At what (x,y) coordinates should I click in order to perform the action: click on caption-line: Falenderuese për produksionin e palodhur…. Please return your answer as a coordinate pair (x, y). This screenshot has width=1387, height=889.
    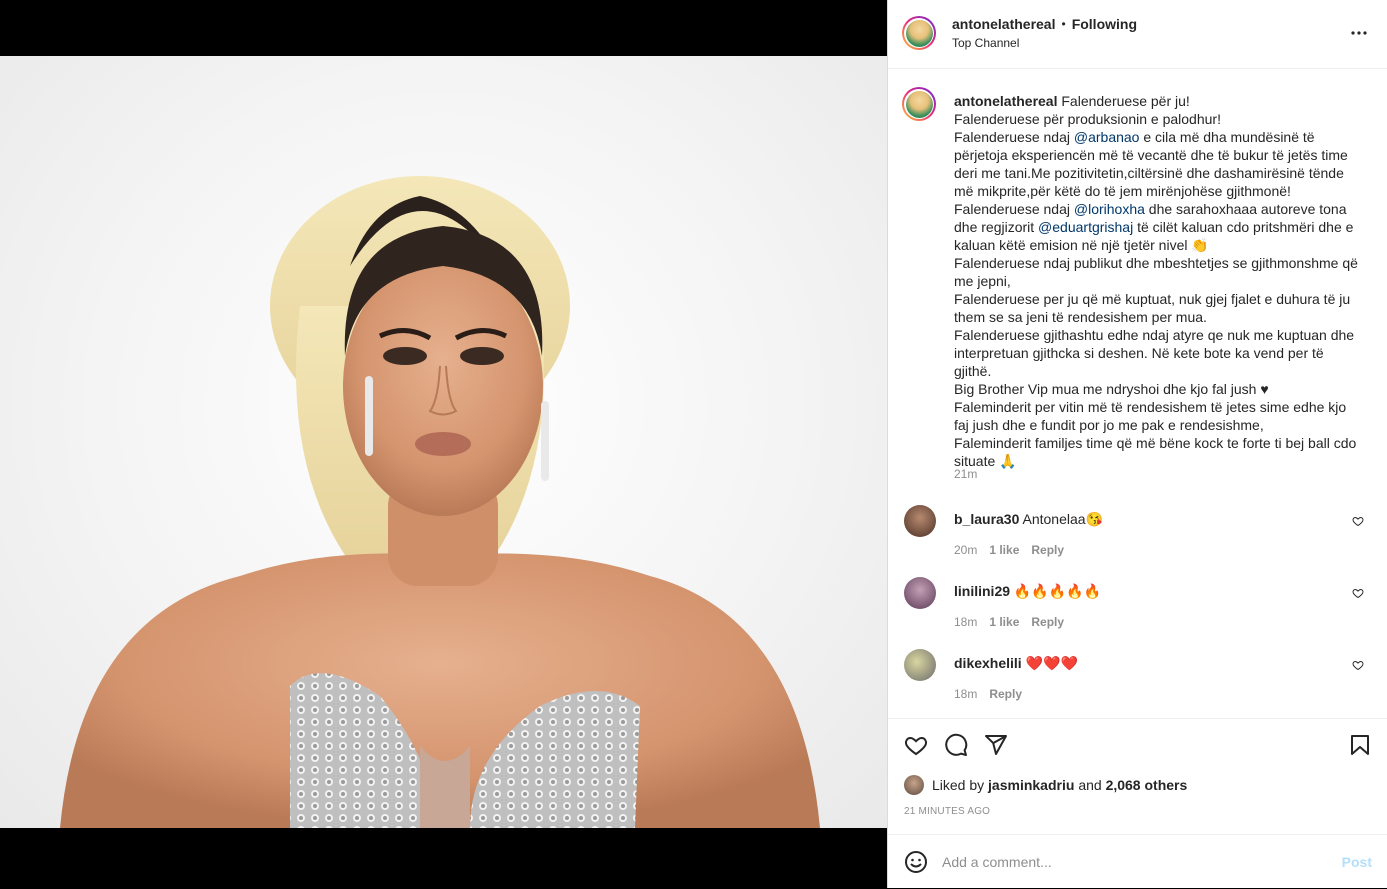
    Looking at the image, I should click on (1087, 119).